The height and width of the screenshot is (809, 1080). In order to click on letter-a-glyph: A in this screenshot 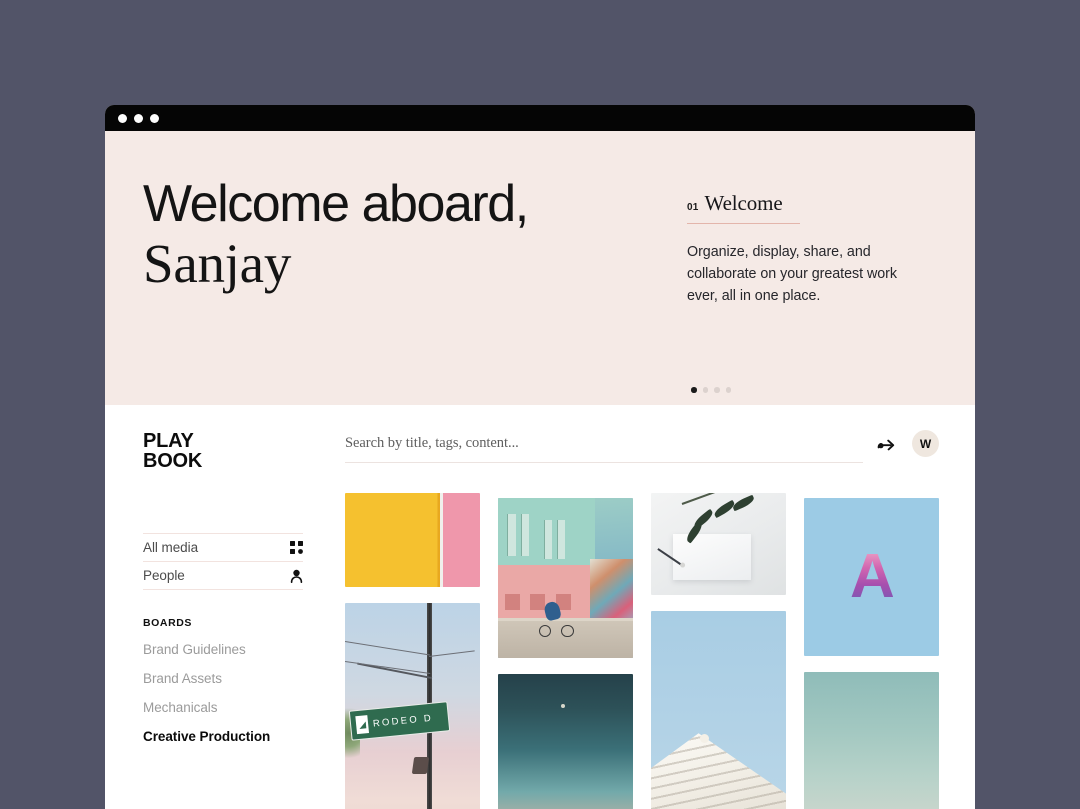, I will do `click(872, 576)`.